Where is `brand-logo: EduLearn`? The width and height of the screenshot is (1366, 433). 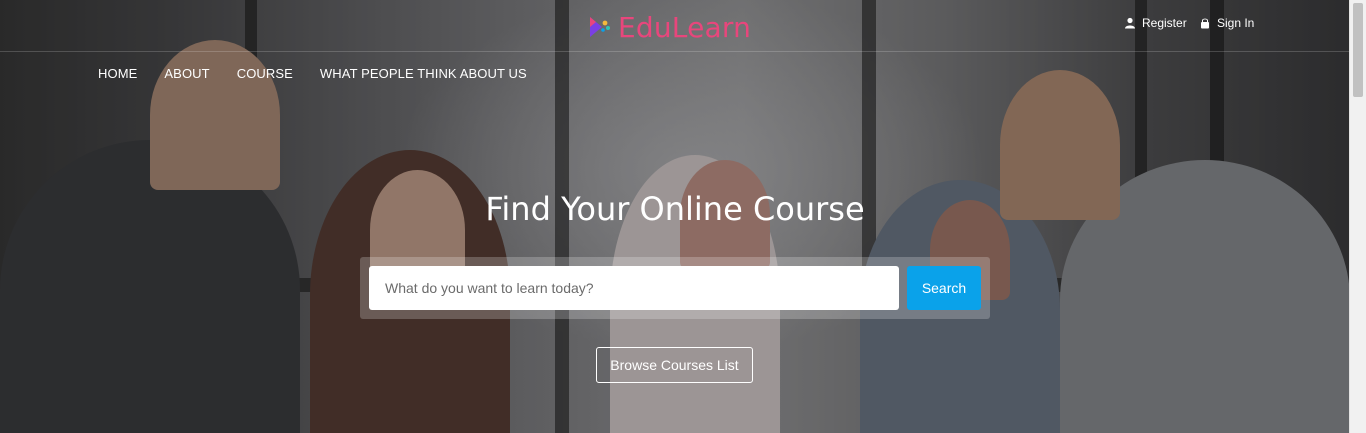 brand-logo: EduLearn is located at coordinates (668, 27).